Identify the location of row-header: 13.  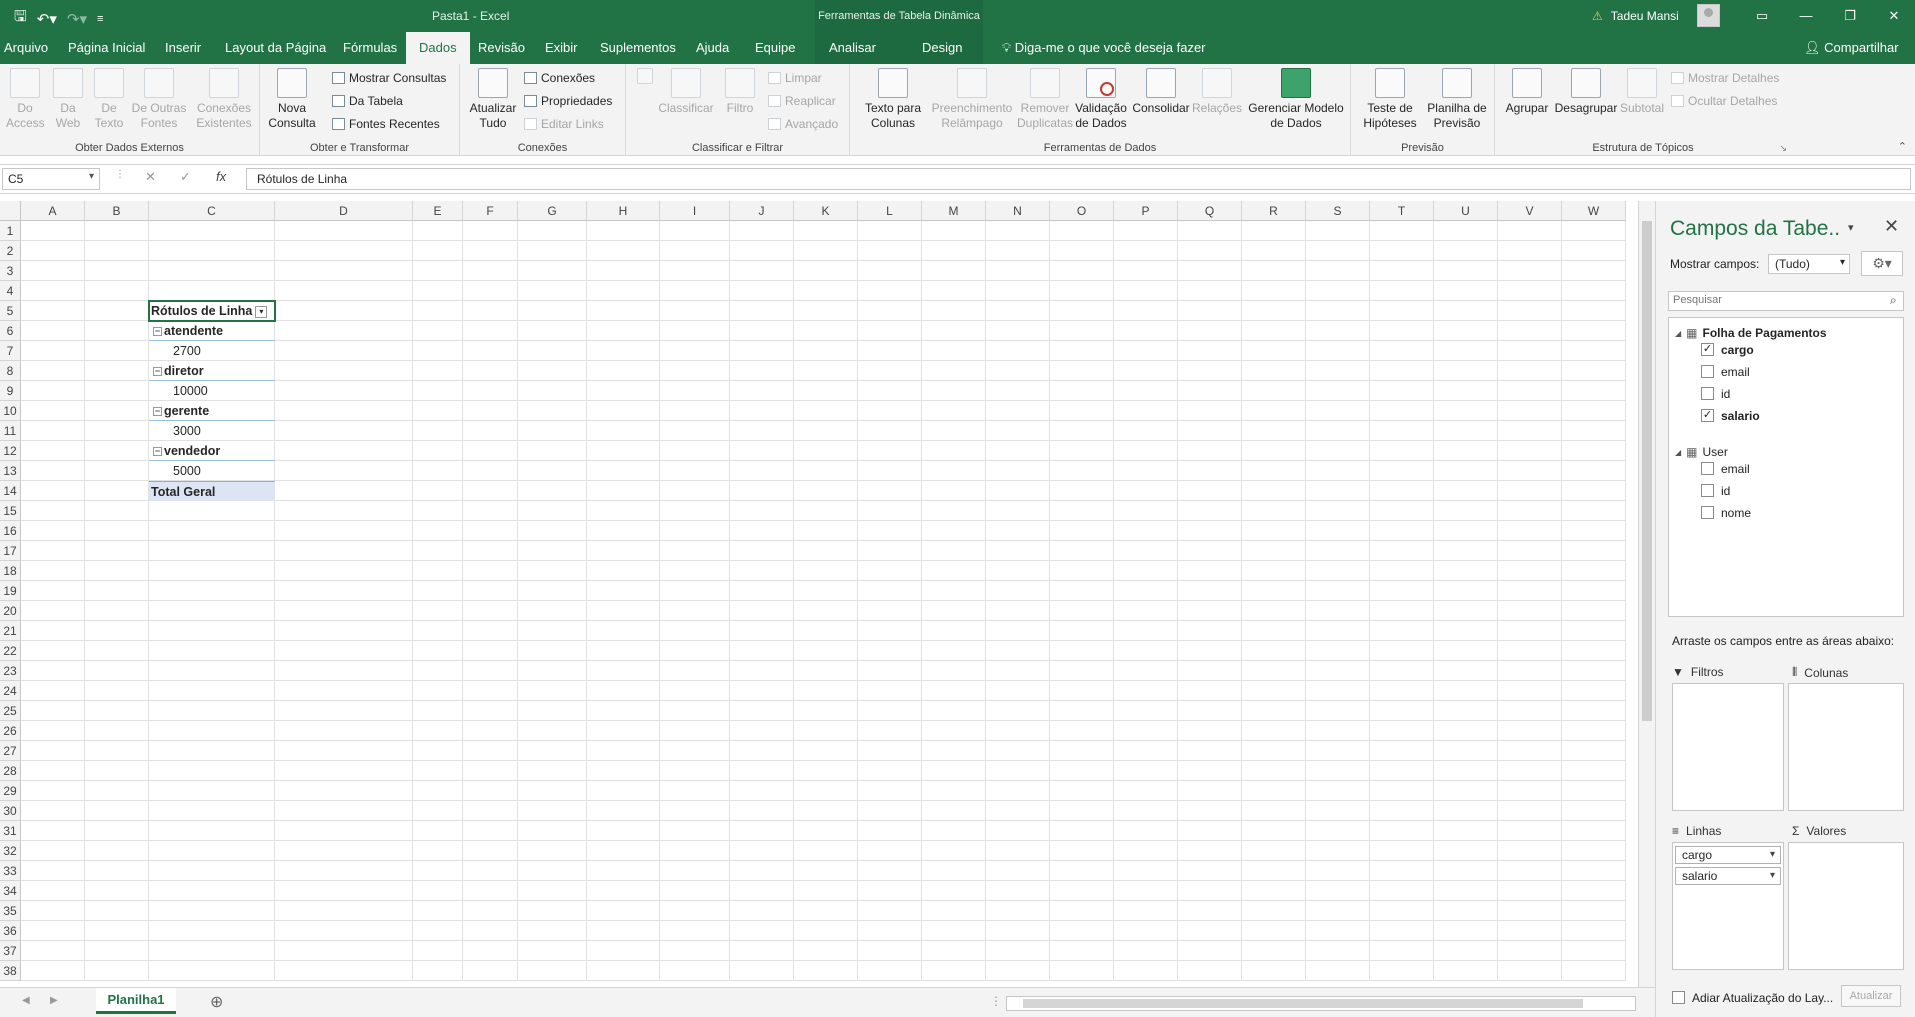
(10, 471).